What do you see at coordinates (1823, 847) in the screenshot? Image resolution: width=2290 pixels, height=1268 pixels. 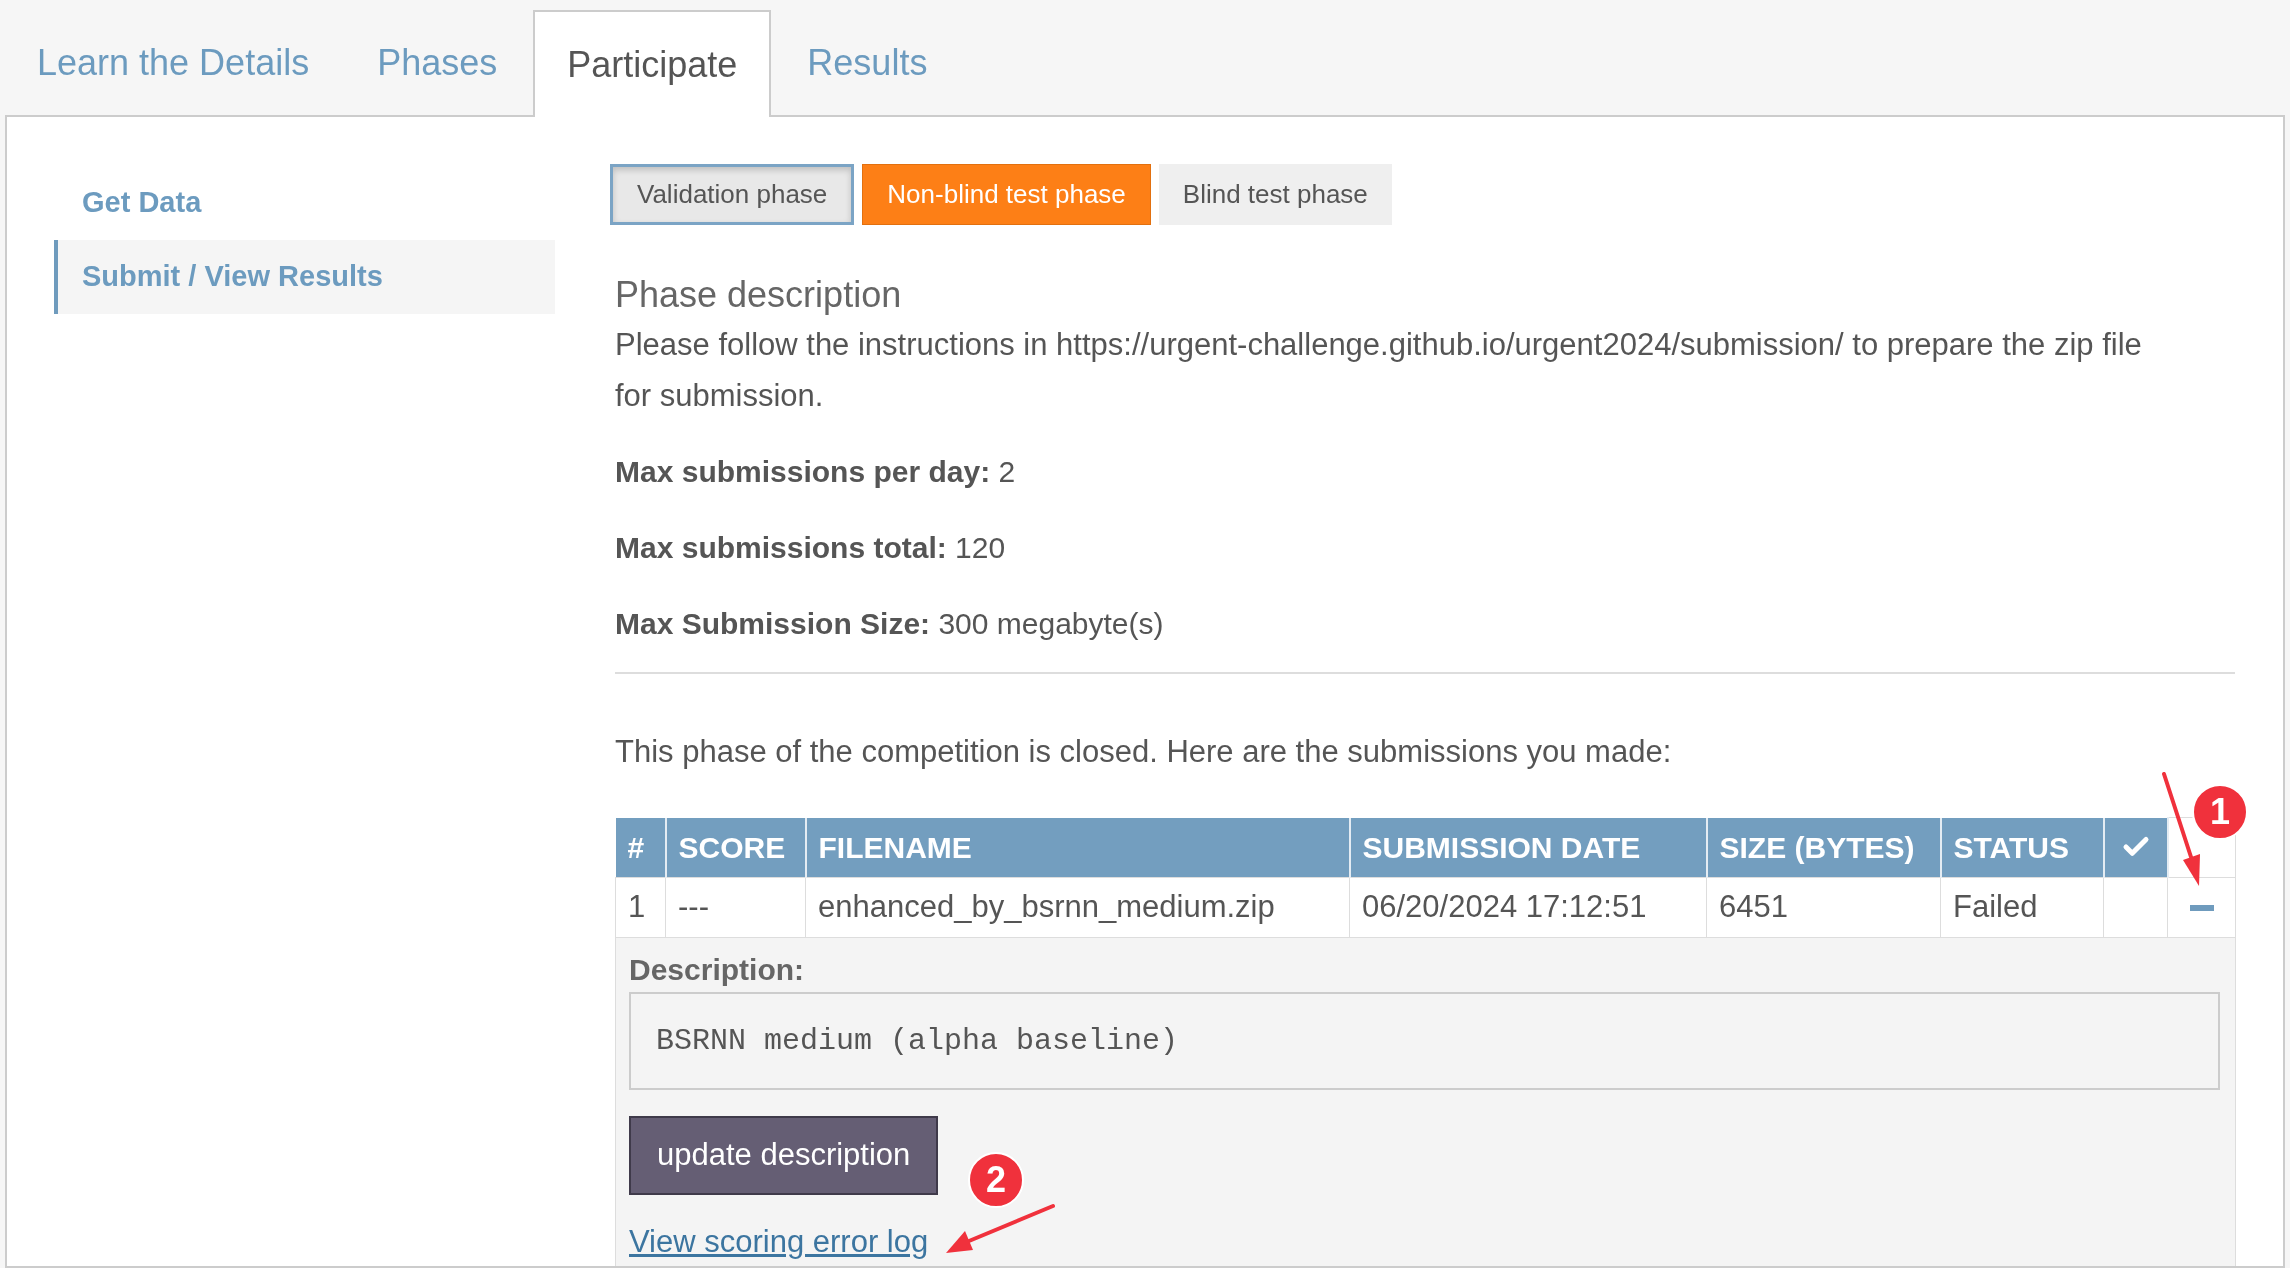 I see `column-header: SIZE (BYTES)` at bounding box center [1823, 847].